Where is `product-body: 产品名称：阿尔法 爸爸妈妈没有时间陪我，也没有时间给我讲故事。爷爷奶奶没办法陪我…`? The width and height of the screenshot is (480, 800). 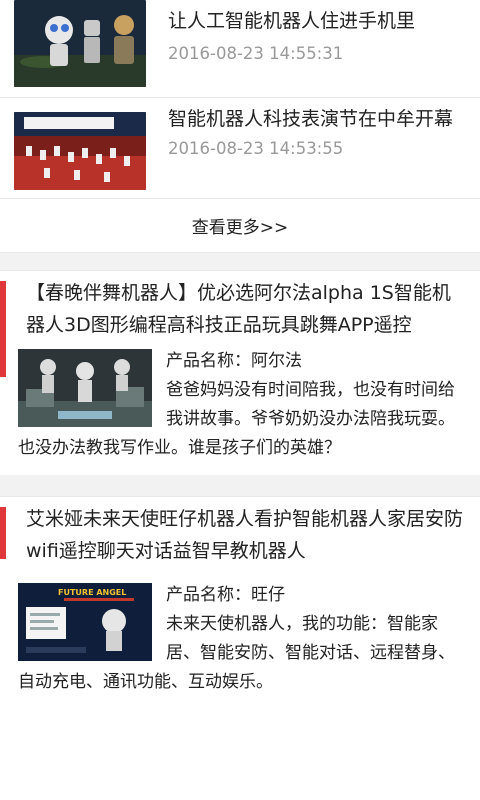
product-body: 产品名称：阿尔法 爸爸妈妈没有时间陪我，也没有时间给我讲故事。爷爷奶奶没办法陪我… is located at coordinates (242, 405).